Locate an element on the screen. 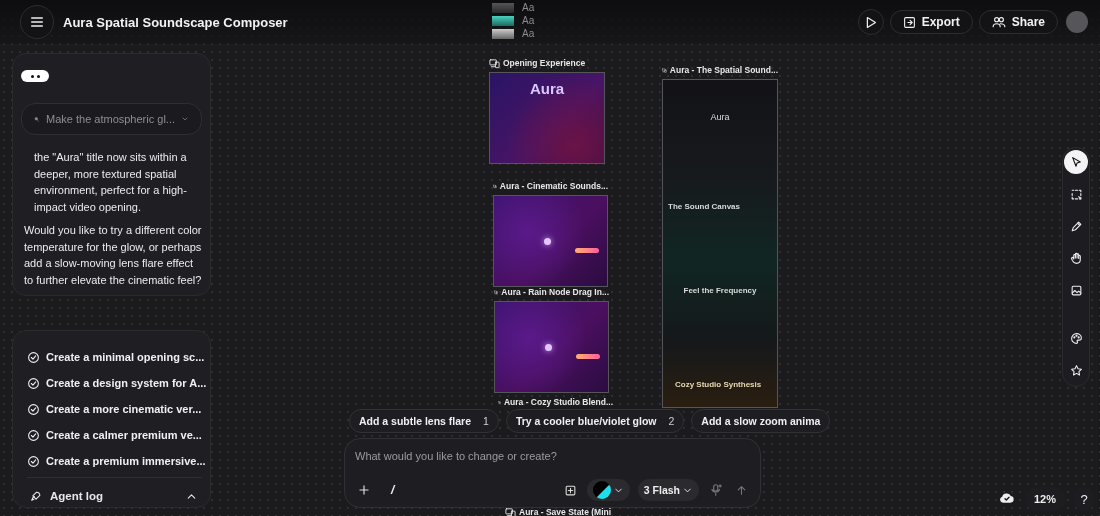 The image size is (1100, 516). suggestion-chip: Add a slow zoom anima is located at coordinates (761, 421).